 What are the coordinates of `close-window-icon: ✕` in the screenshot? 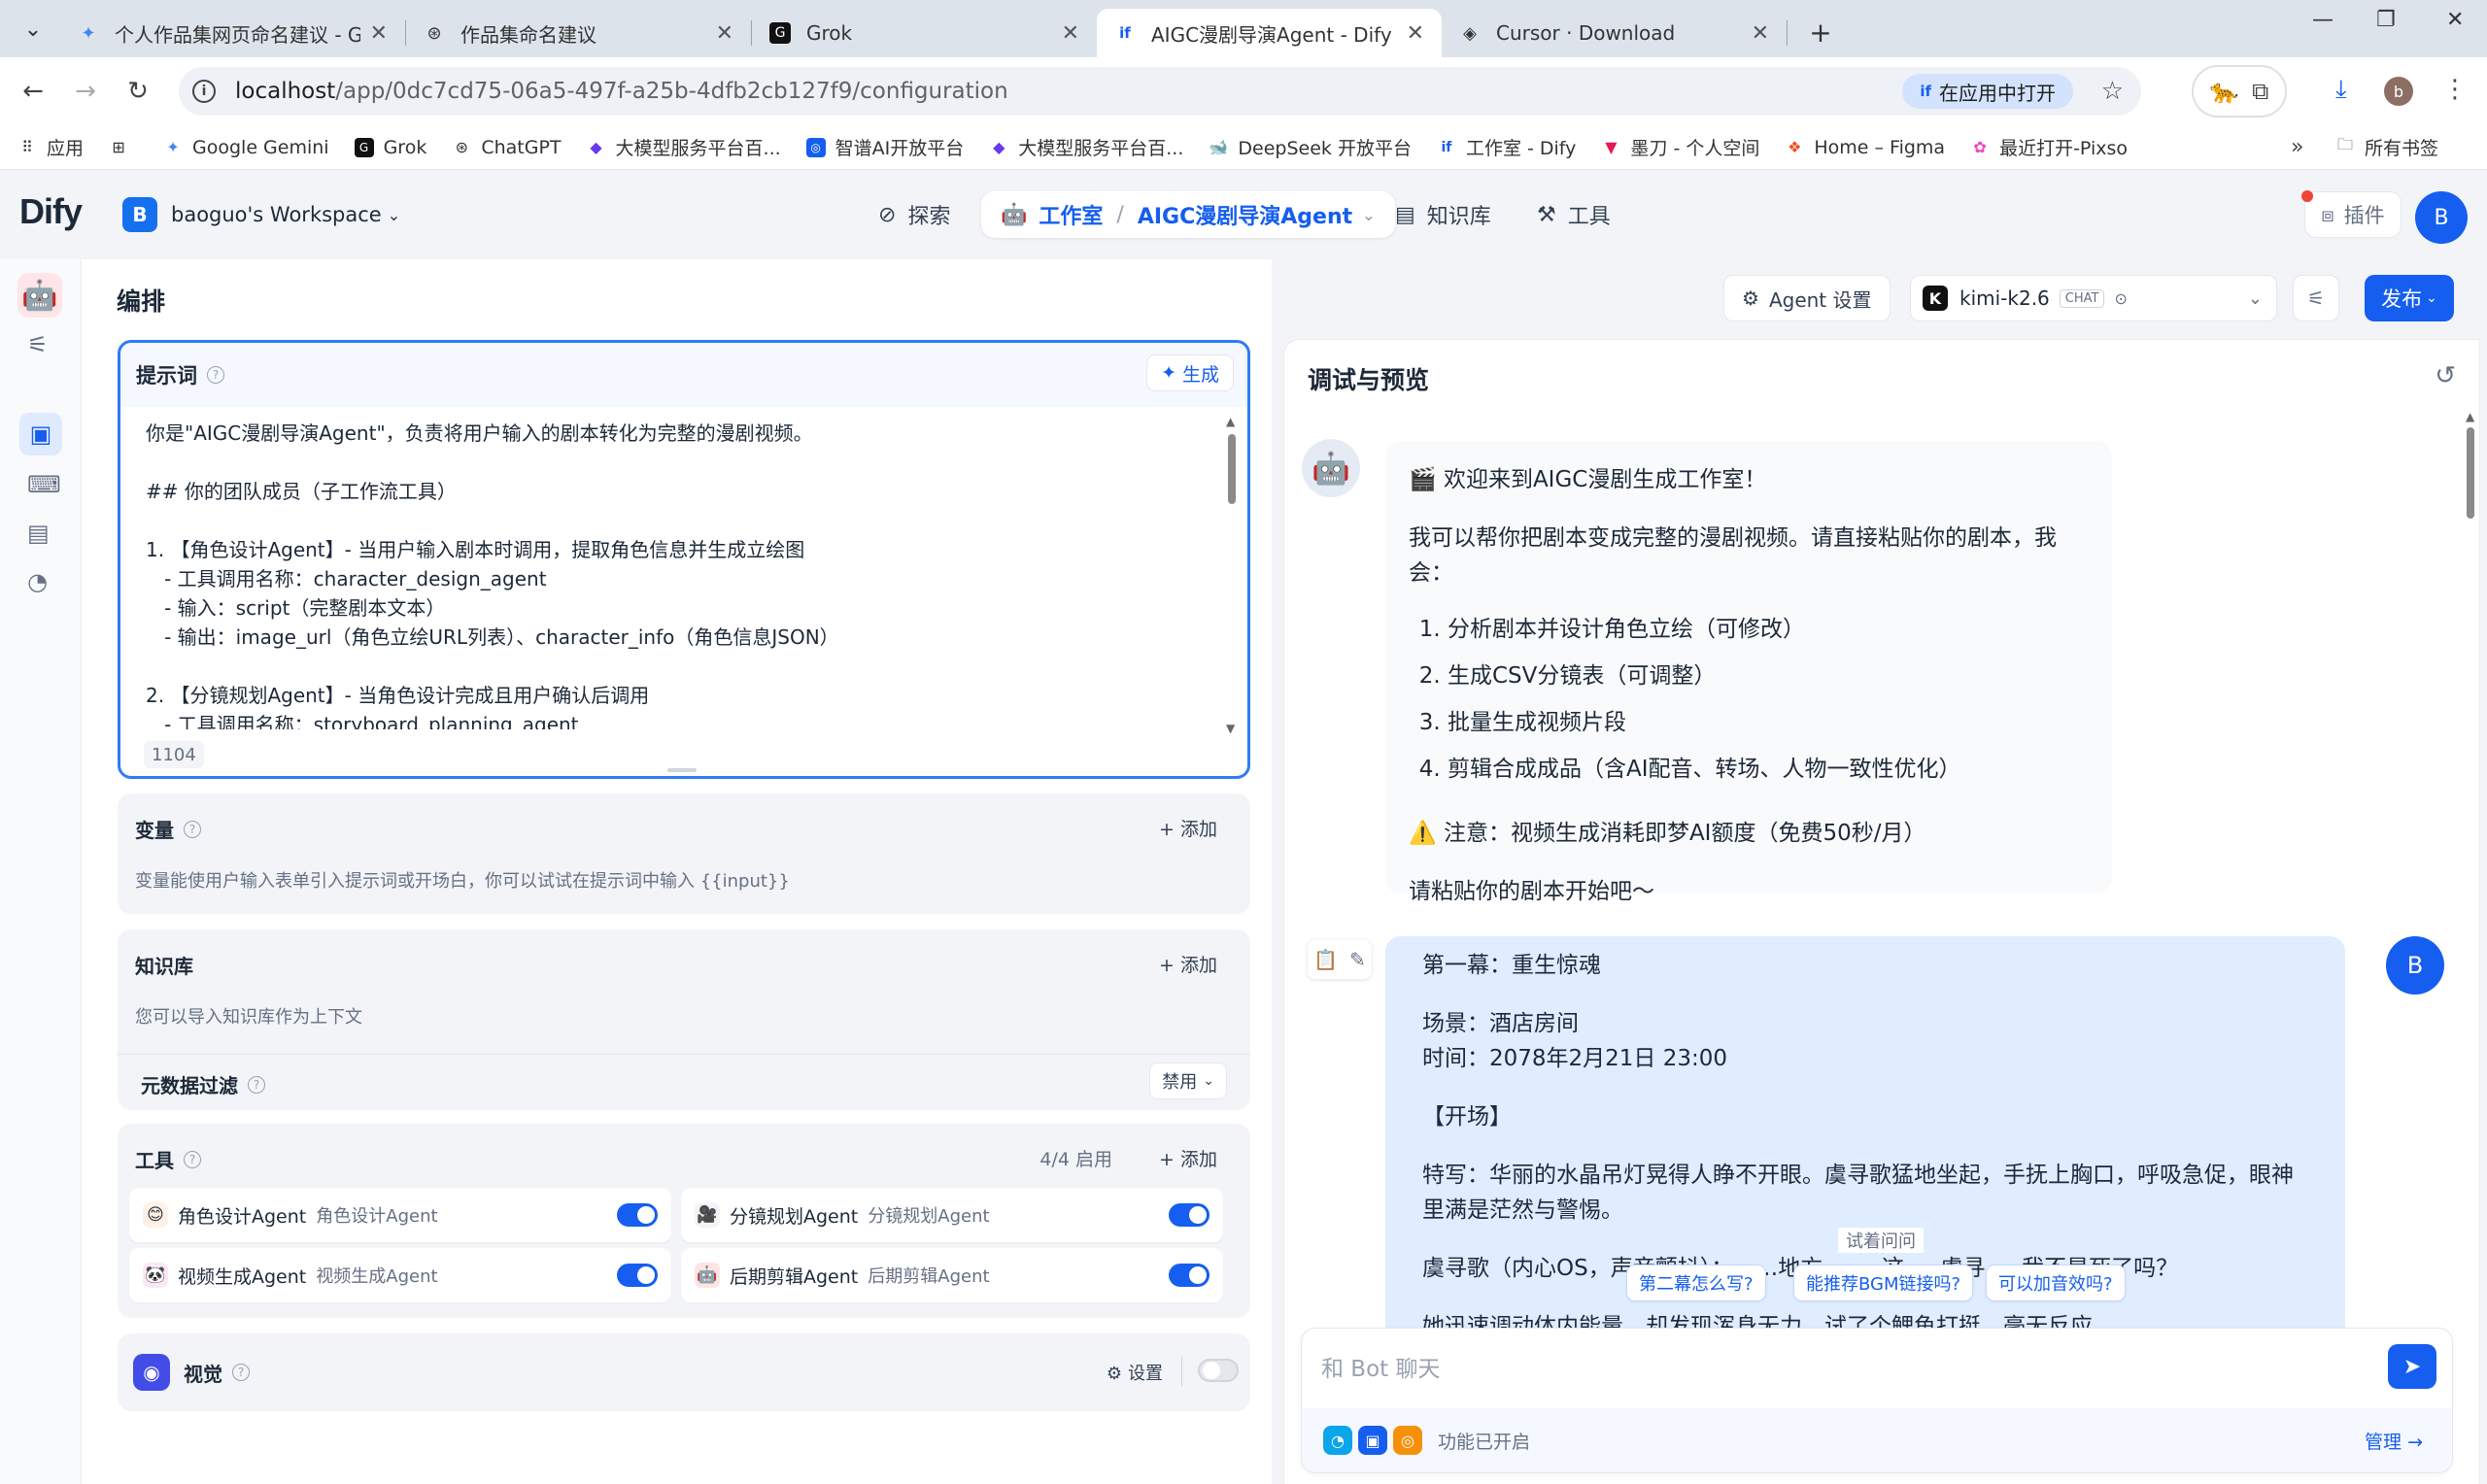 It's located at (2455, 20).